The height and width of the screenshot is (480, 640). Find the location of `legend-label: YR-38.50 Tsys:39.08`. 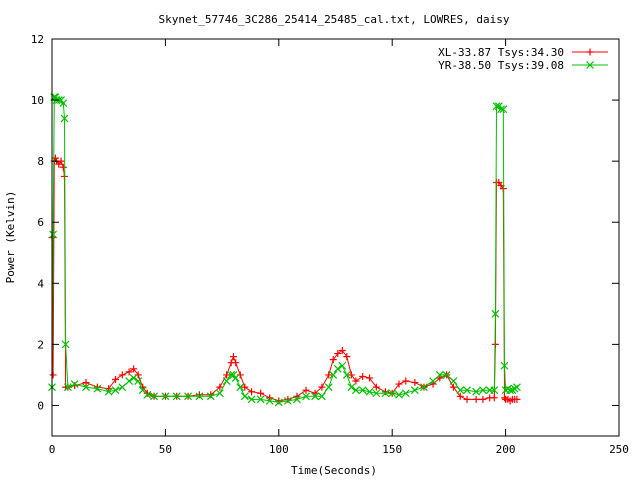

legend-label: YR-38.50 Tsys:39.08 is located at coordinates (501, 65).